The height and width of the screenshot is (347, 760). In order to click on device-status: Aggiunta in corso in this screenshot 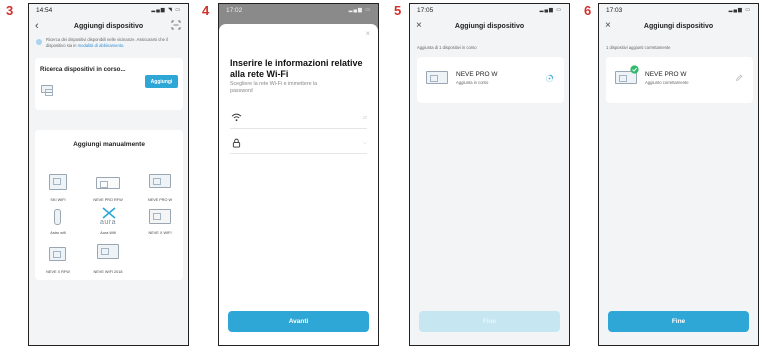, I will do `click(472, 82)`.